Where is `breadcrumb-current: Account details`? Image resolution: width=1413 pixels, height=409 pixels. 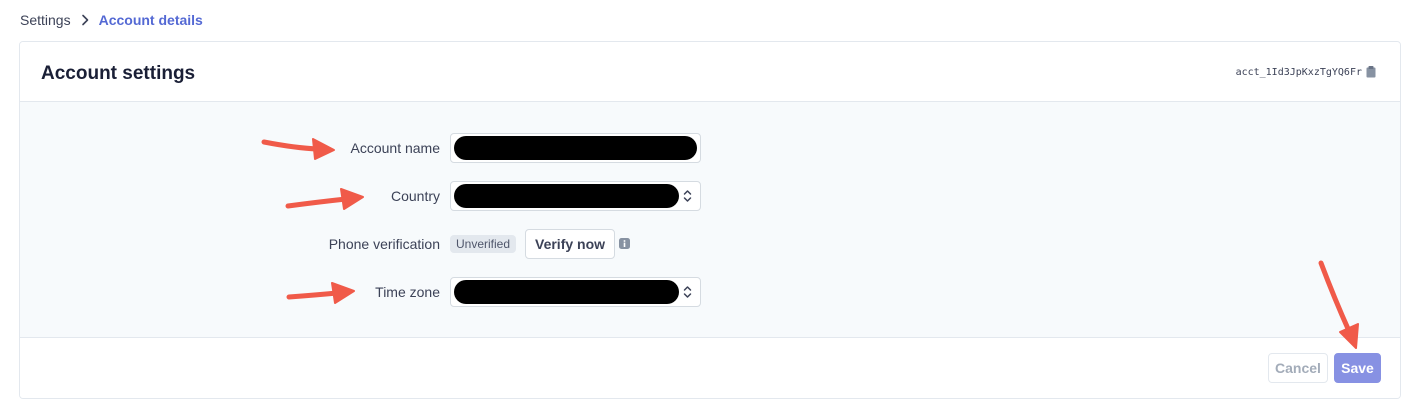 breadcrumb-current: Account details is located at coordinates (150, 20).